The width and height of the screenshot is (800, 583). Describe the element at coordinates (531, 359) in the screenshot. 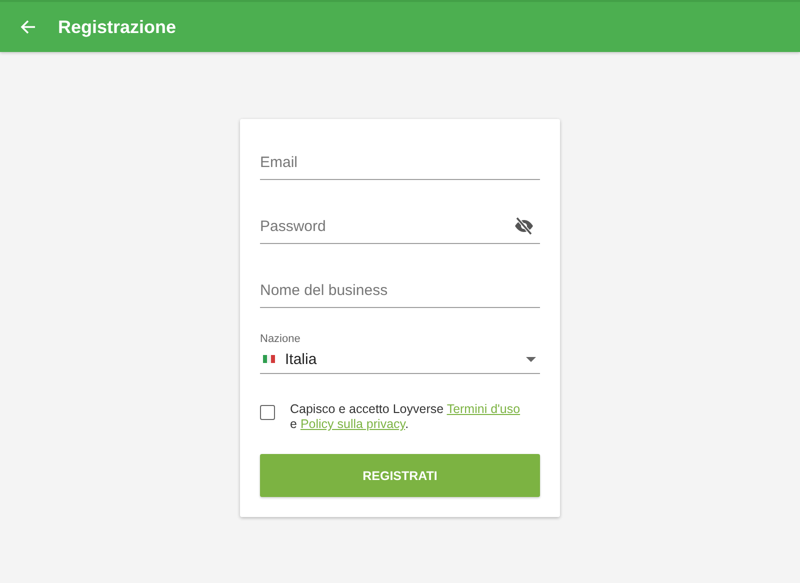

I see `caret-icon` at that location.